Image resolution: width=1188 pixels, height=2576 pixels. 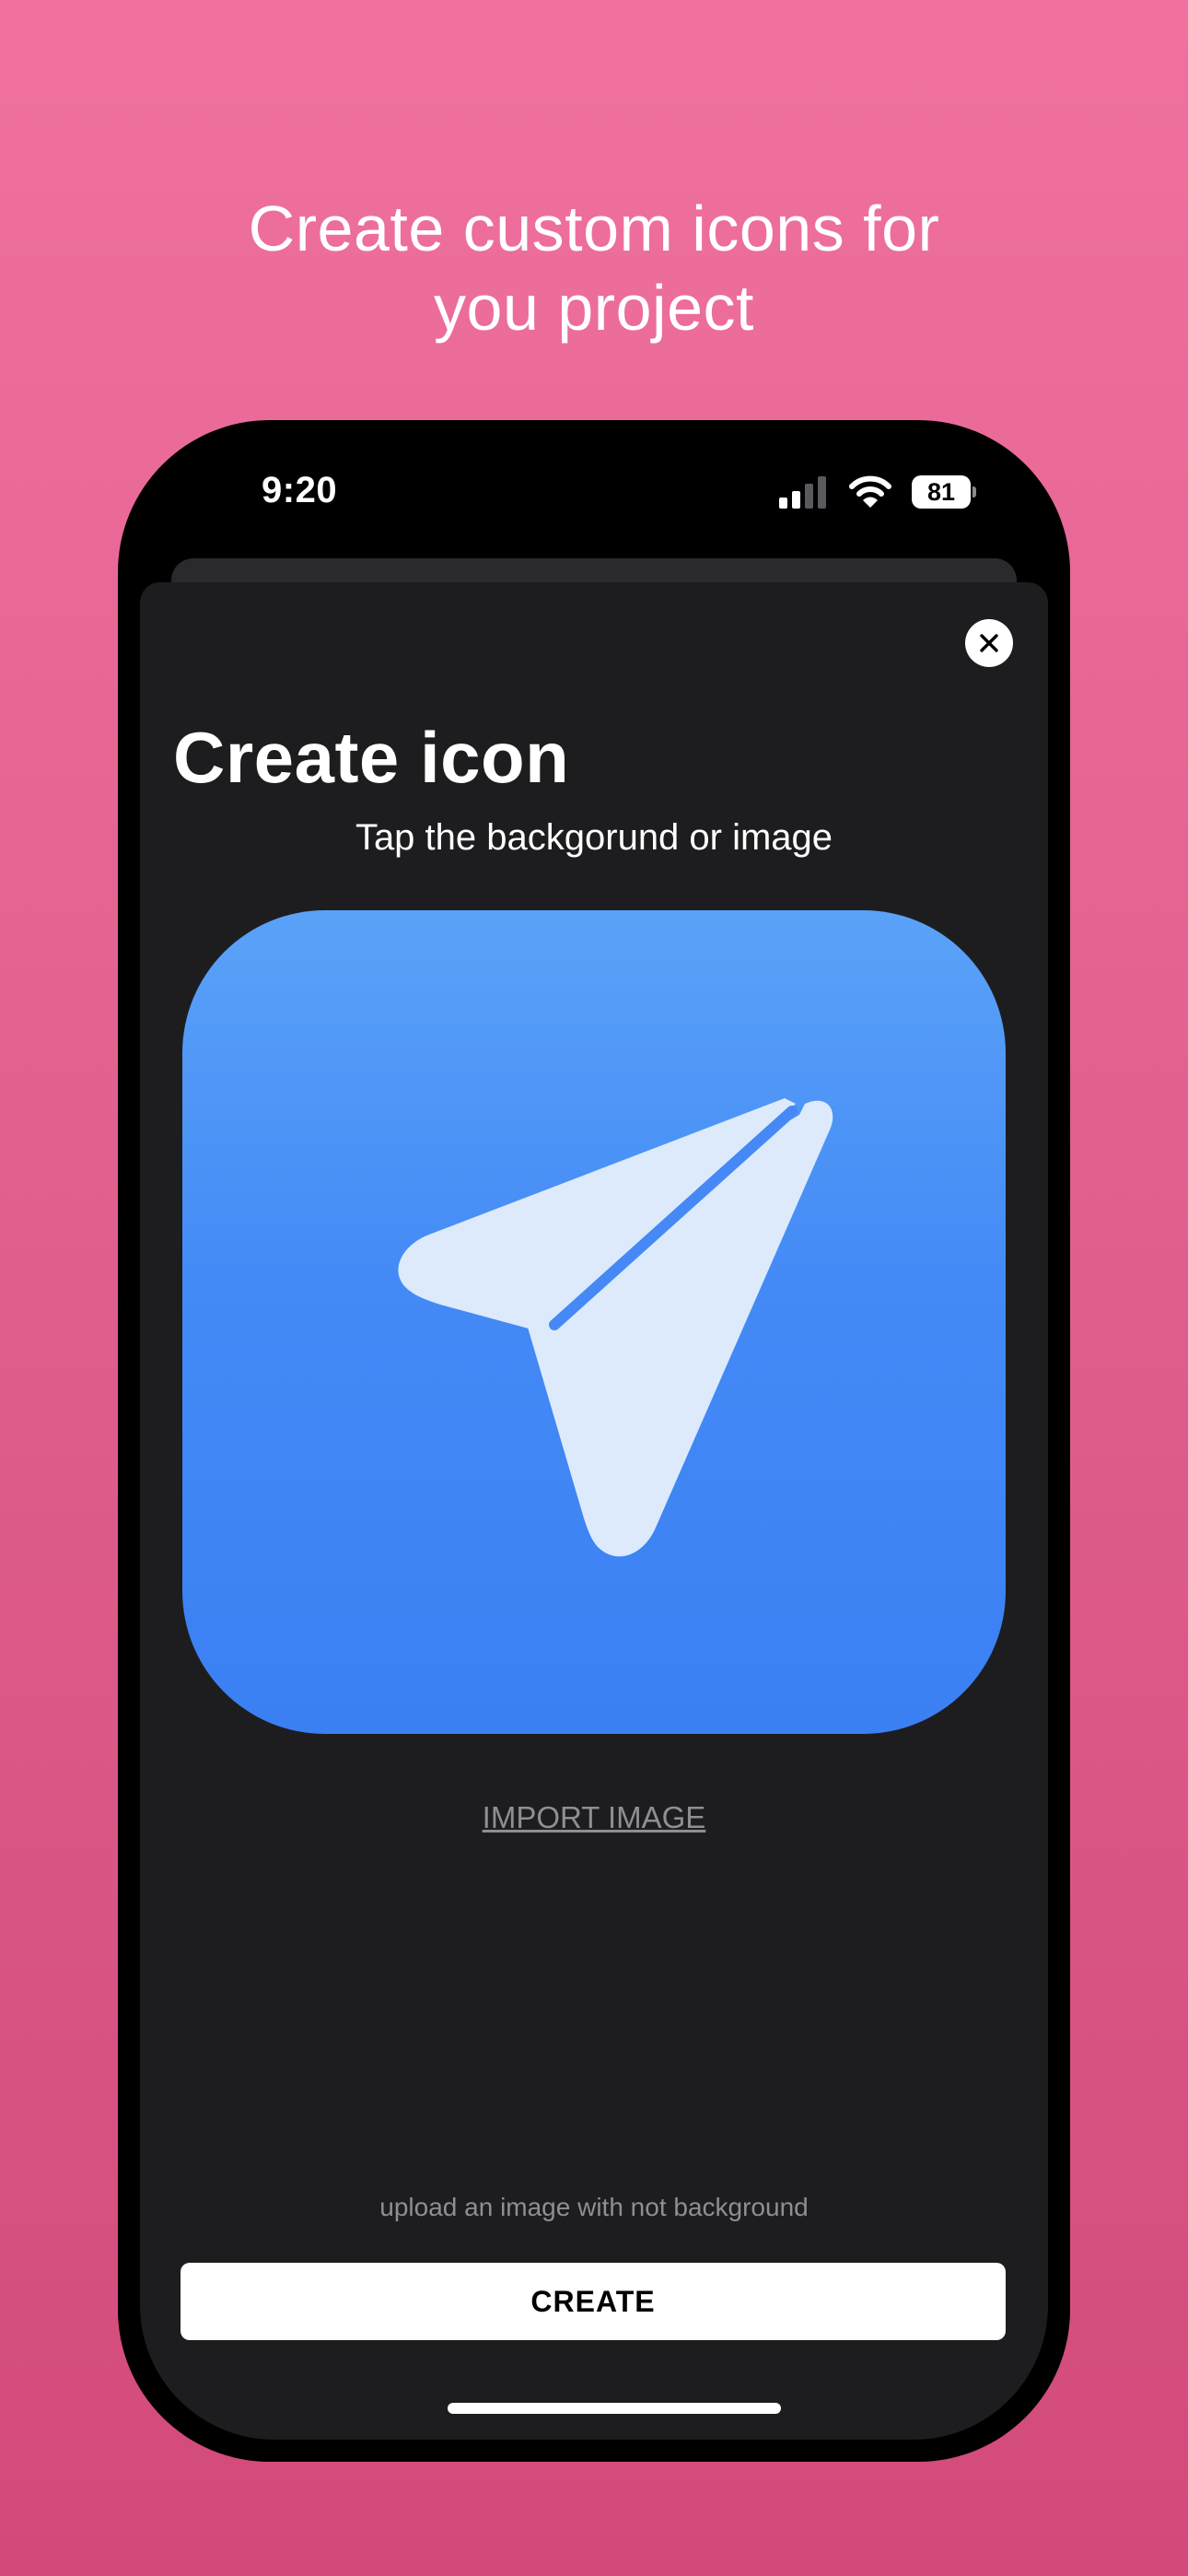 I want to click on headline-line-1: Create custom icons for, so click(x=594, y=228).